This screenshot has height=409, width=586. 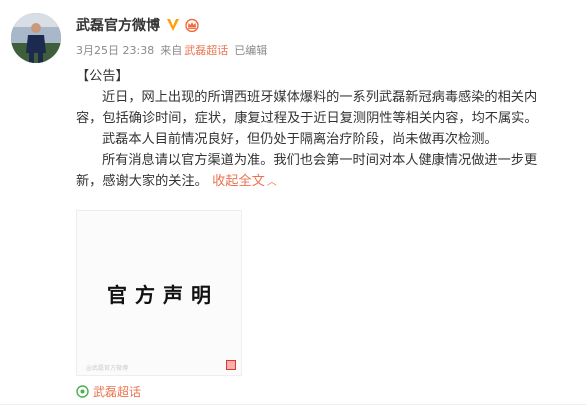 What do you see at coordinates (107, 368) in the screenshot?
I see `image-watermark: @武磊官方微博` at bounding box center [107, 368].